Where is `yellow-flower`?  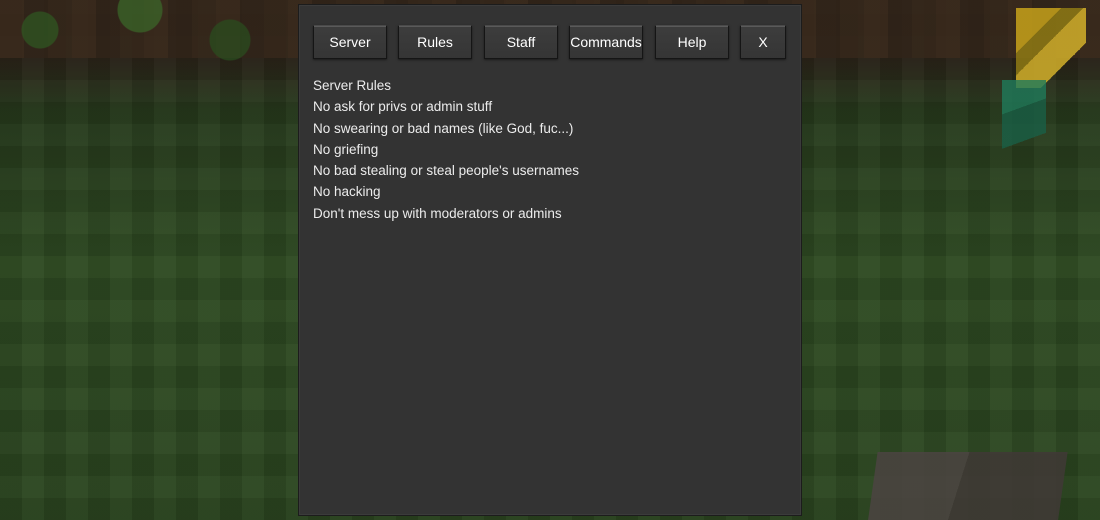 yellow-flower is located at coordinates (1051, 48).